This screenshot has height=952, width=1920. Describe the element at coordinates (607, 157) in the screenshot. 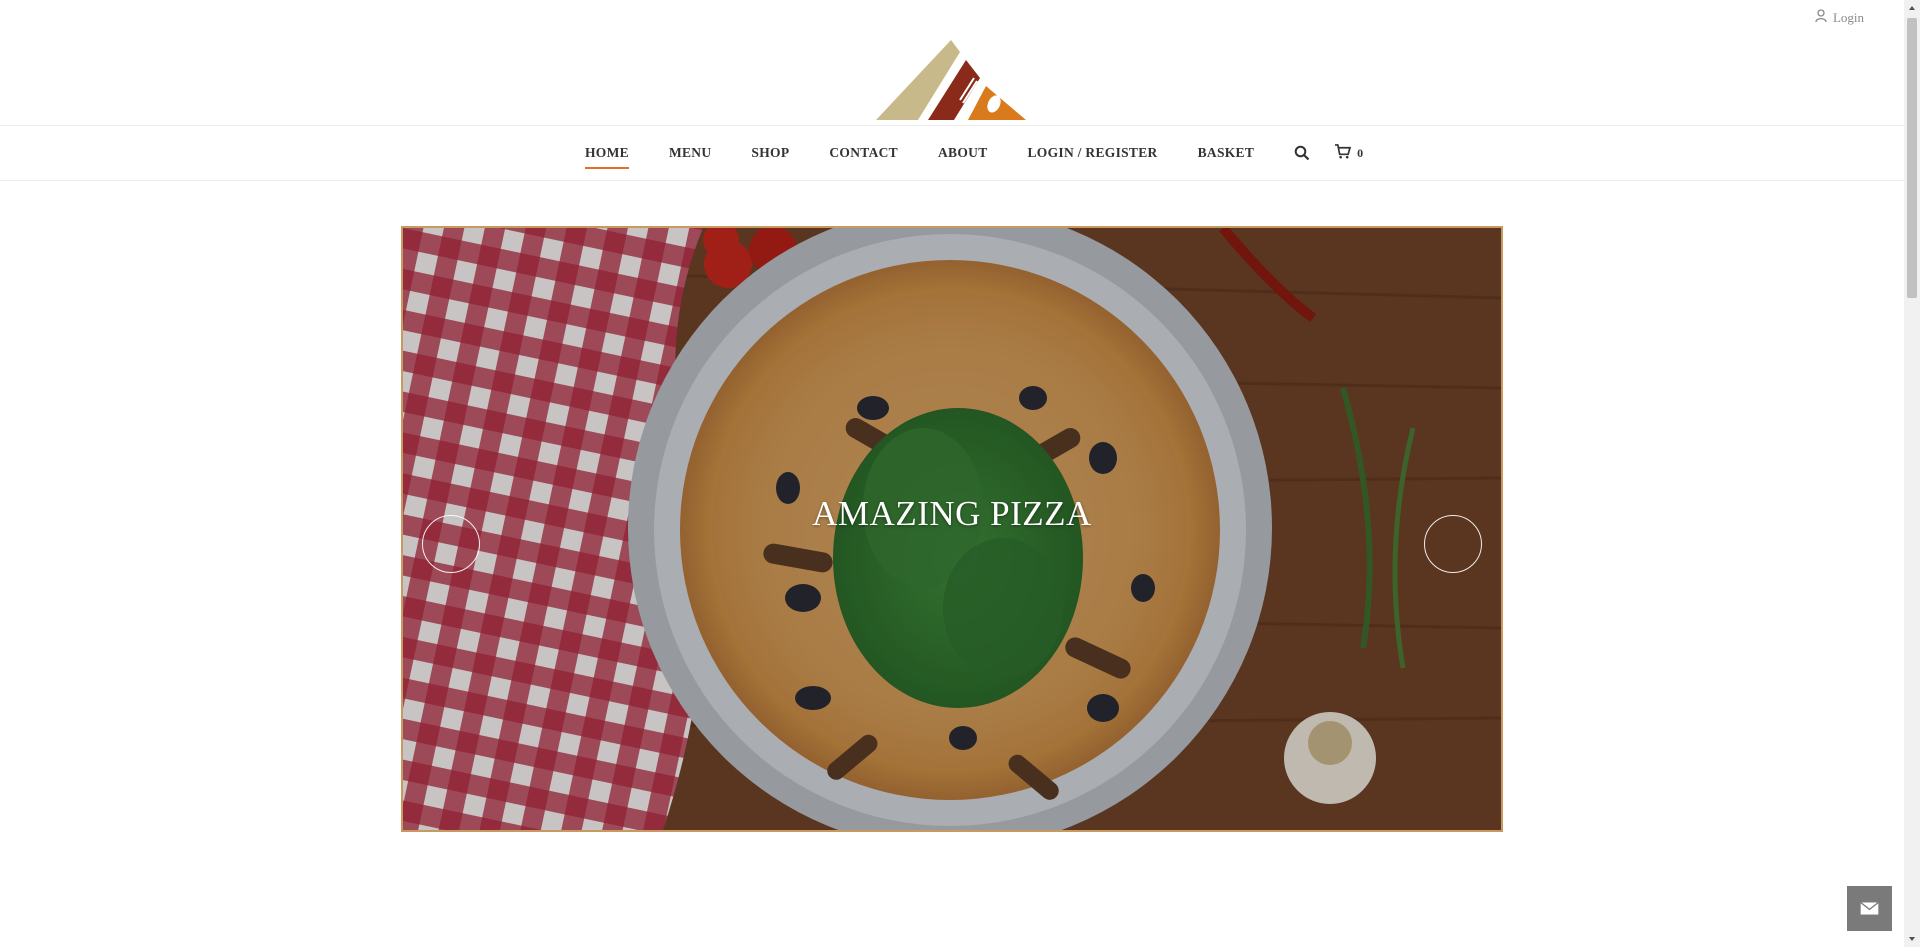

I see `nav-home: HOME` at that location.